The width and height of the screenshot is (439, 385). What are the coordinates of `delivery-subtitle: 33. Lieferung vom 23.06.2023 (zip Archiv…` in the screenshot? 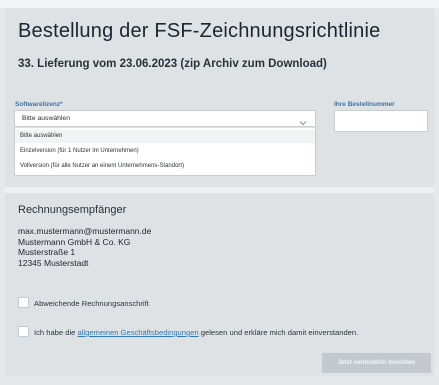 It's located at (172, 64).